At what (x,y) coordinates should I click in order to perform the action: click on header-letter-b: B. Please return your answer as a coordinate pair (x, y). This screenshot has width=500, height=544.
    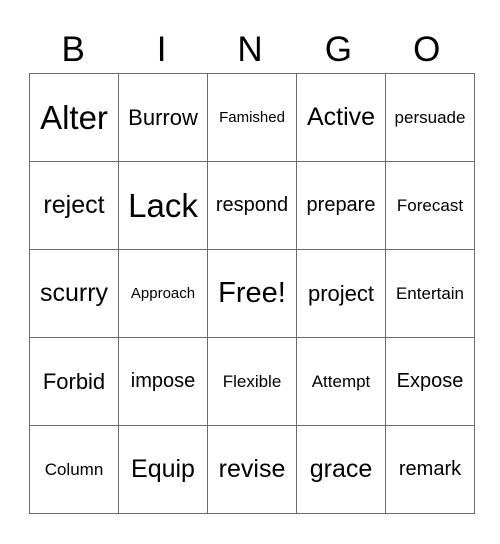
    Looking at the image, I should click on (73, 49).